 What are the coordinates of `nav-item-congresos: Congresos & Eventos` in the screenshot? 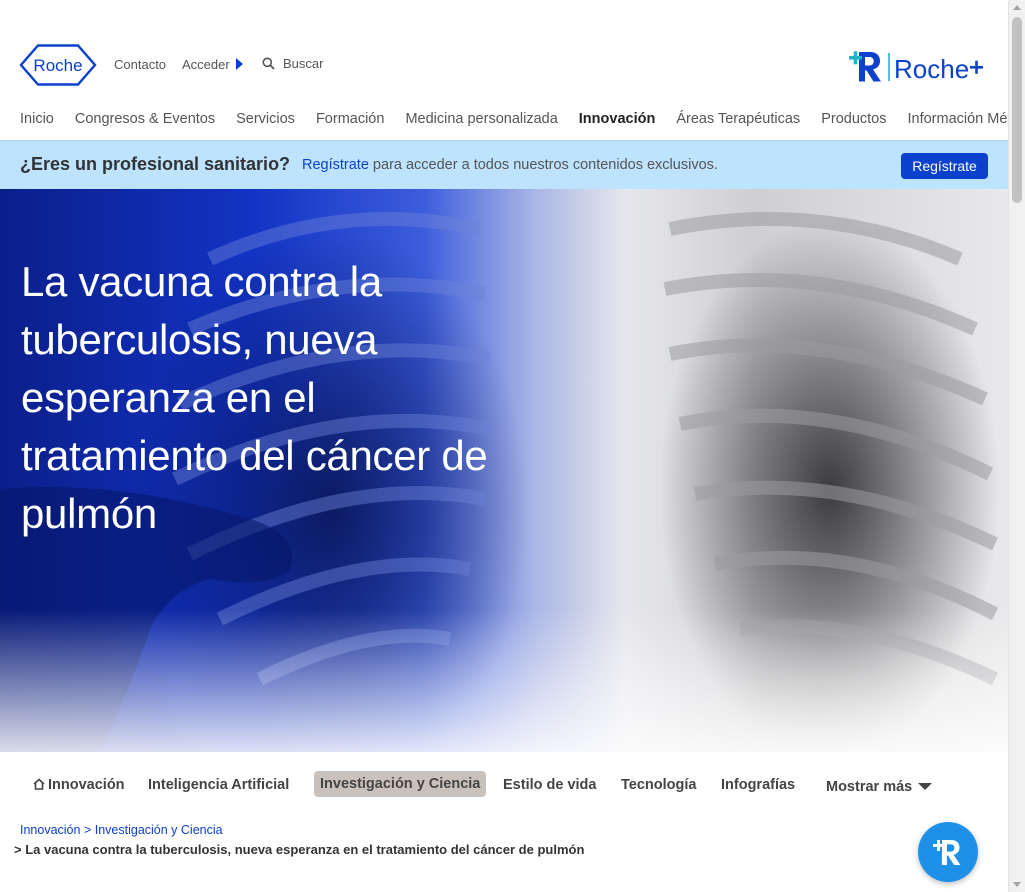 It's located at (145, 119).